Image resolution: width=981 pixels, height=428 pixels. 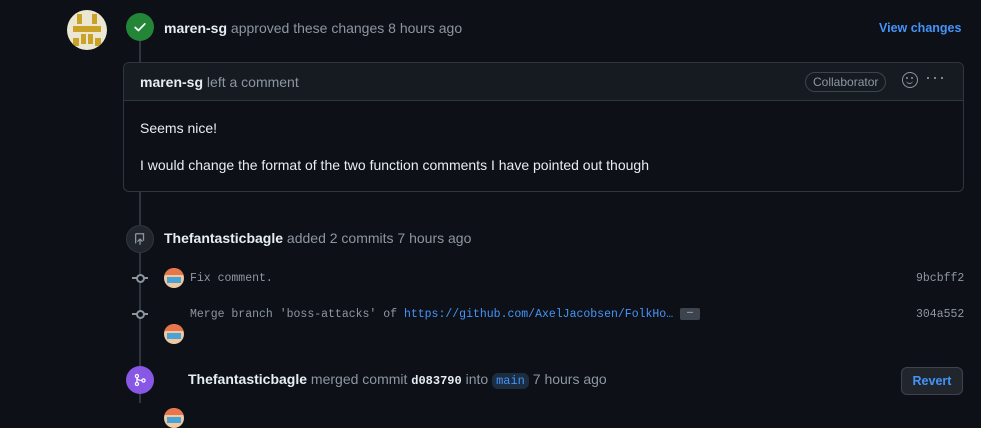 What do you see at coordinates (359, 379) in the screenshot?
I see `merge-action: merged commit` at bounding box center [359, 379].